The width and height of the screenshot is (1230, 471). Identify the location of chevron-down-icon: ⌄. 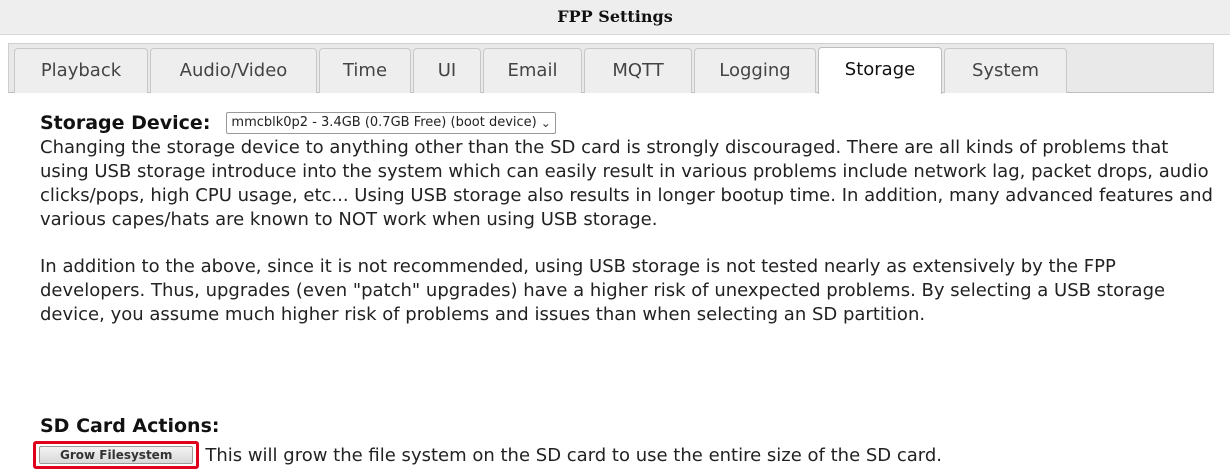
(545, 123).